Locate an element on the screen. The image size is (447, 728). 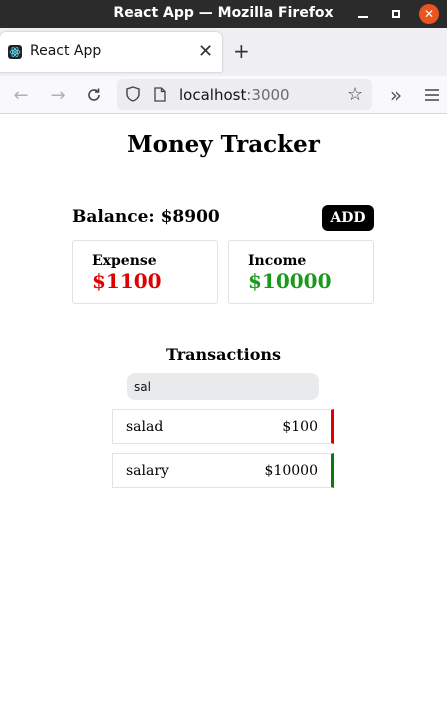
page-icon is located at coordinates (160, 96).